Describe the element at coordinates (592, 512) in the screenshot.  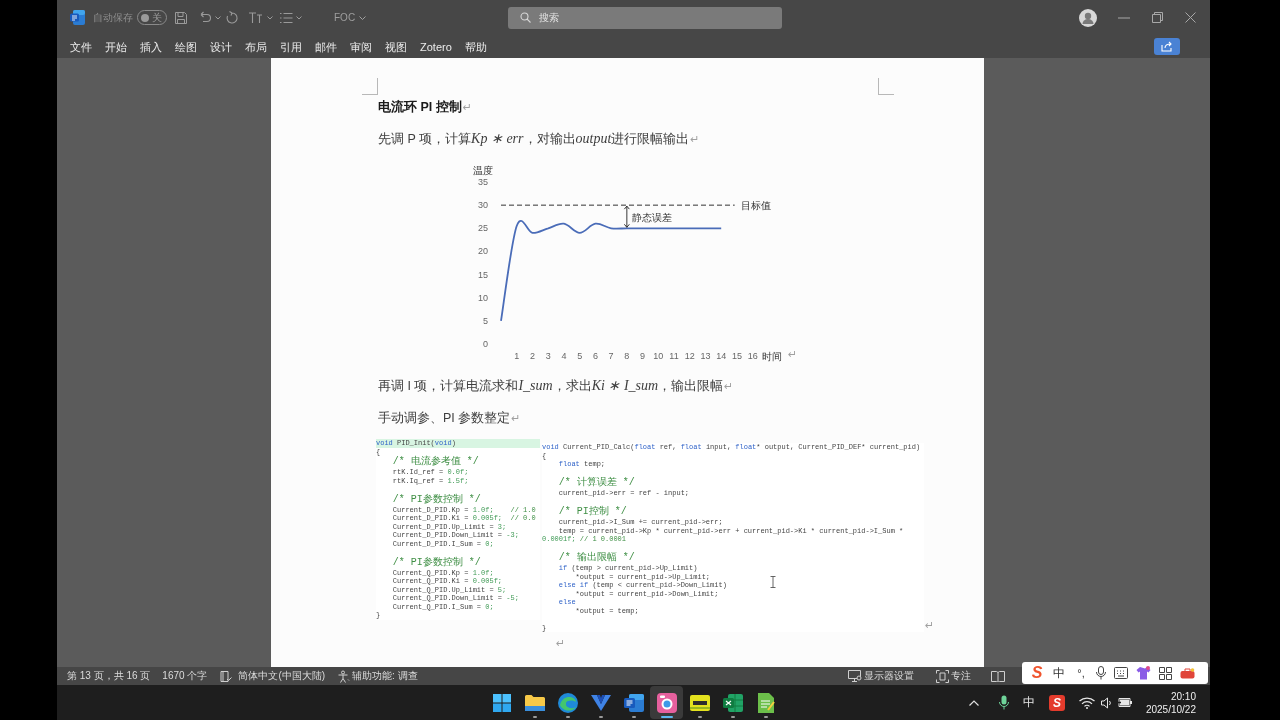
I see `code-line: /* PI控制 */` at that location.